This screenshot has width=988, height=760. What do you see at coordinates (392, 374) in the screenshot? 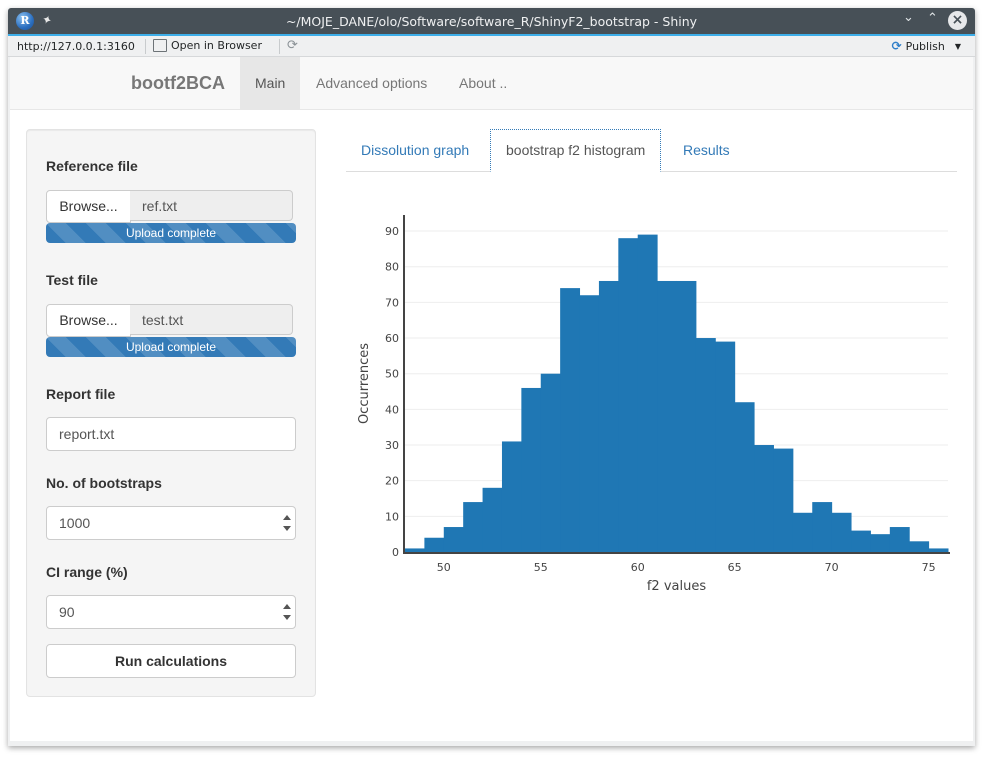
I see `y-tick-label: 50` at bounding box center [392, 374].